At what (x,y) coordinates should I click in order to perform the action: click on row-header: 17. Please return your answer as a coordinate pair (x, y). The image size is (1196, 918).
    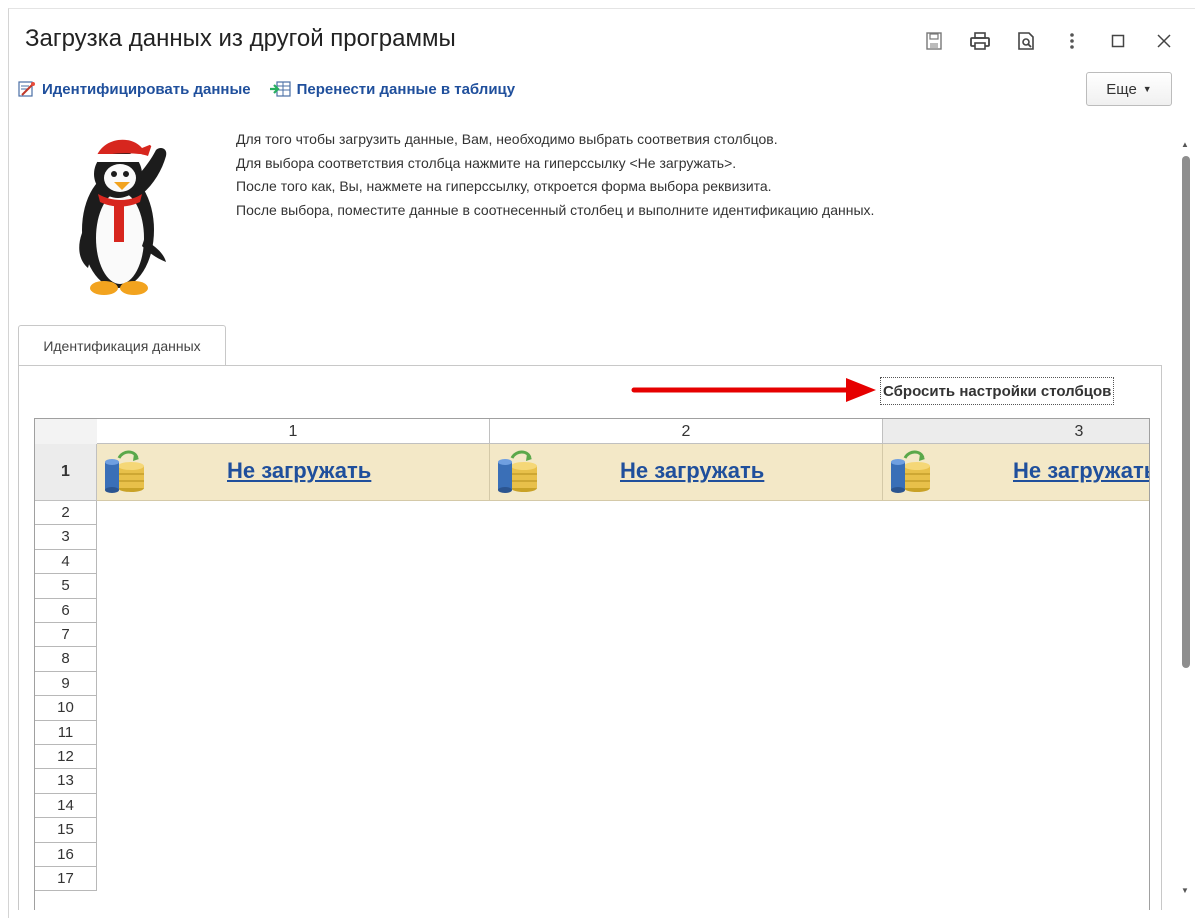
    Looking at the image, I should click on (66, 879).